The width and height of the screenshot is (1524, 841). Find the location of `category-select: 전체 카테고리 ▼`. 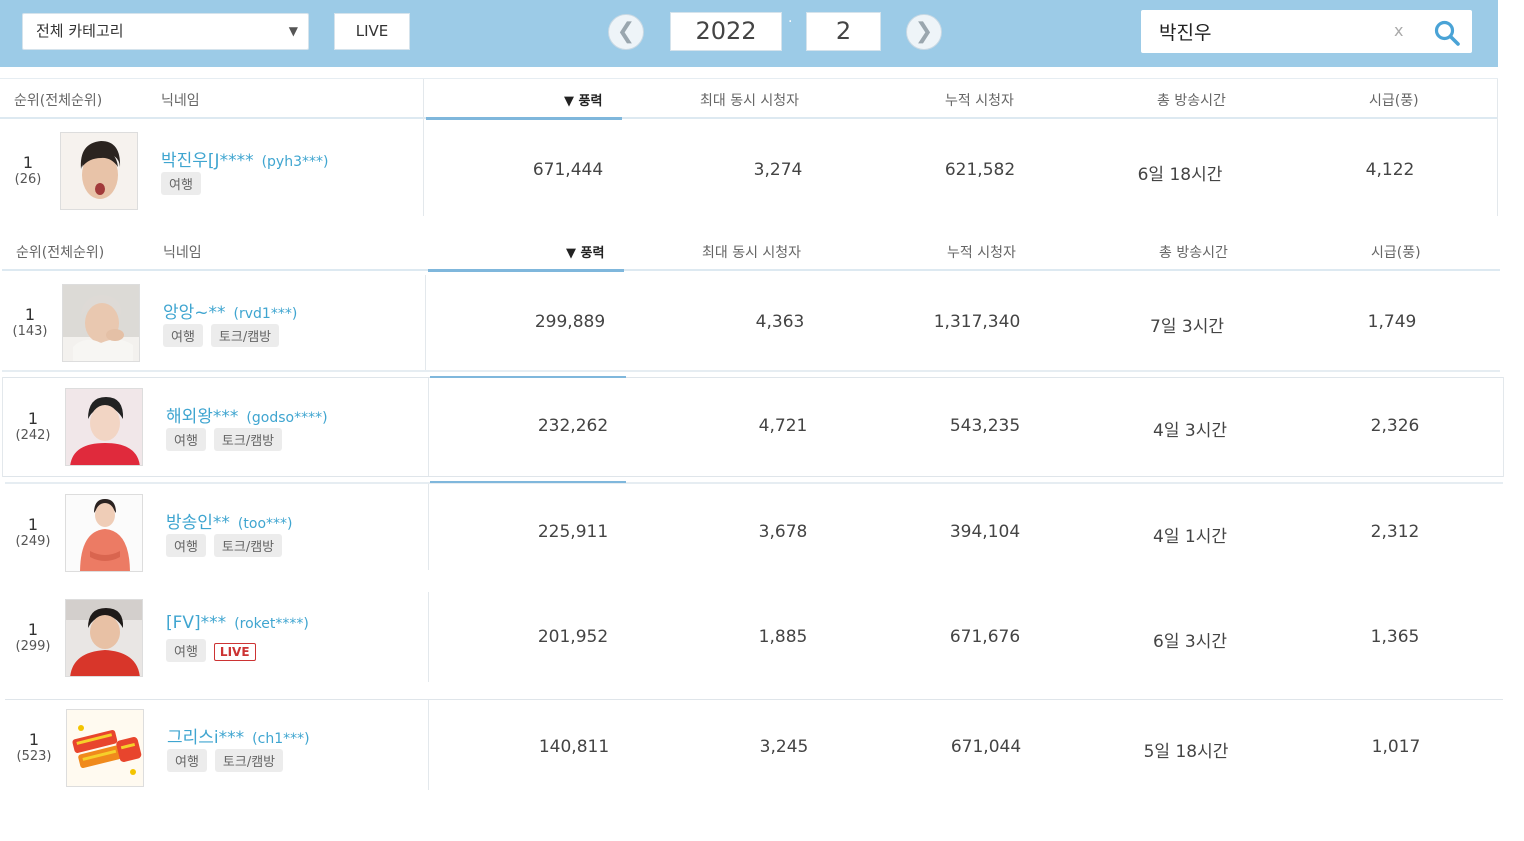

category-select: 전체 카테고리 ▼ is located at coordinates (165, 31).